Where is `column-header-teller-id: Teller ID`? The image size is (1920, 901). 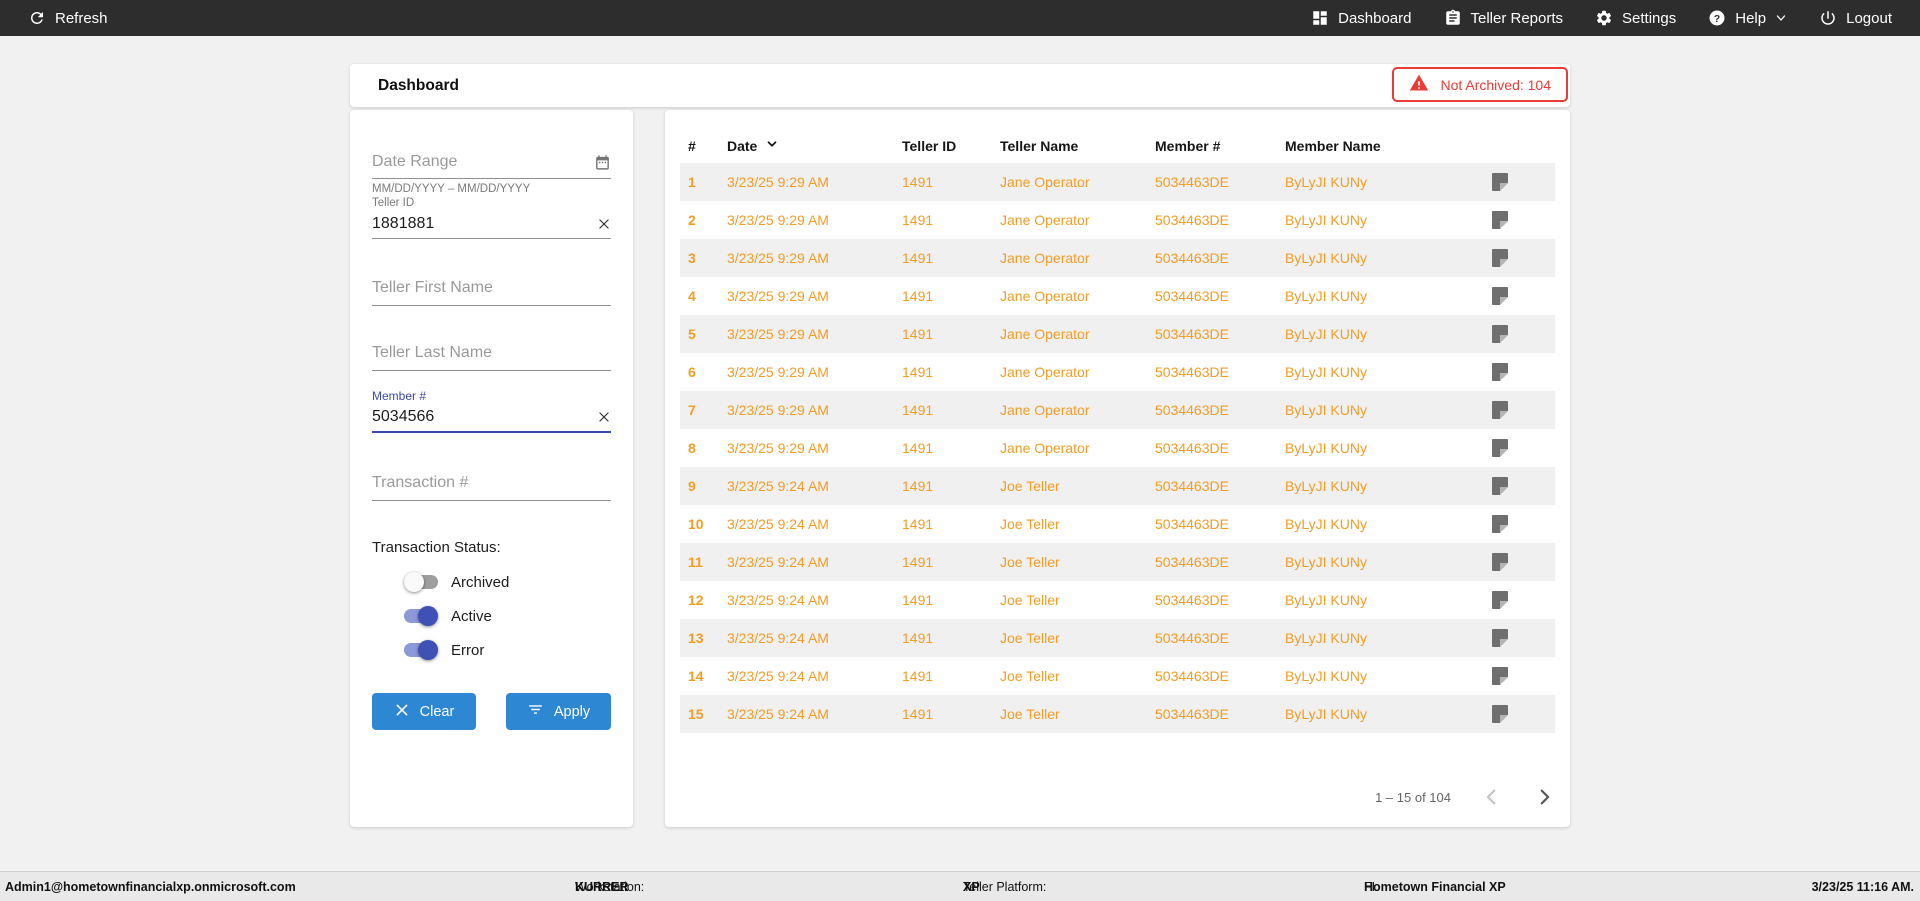
column-header-teller-id: Teller ID is located at coordinates (951, 146).